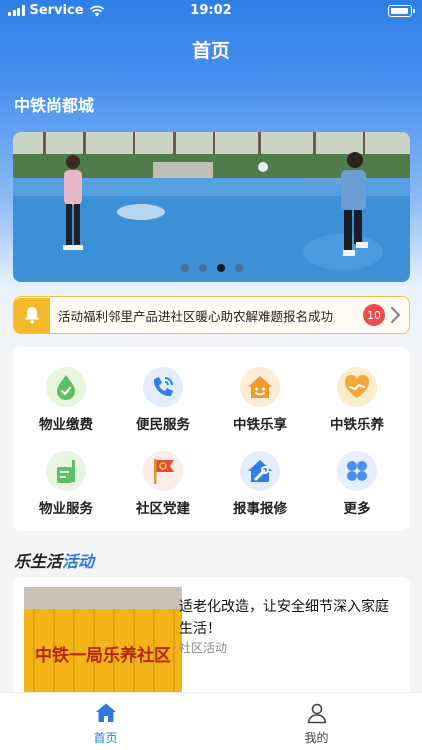 This screenshot has width=422, height=750. I want to click on carousel-dot-active, so click(220, 268).